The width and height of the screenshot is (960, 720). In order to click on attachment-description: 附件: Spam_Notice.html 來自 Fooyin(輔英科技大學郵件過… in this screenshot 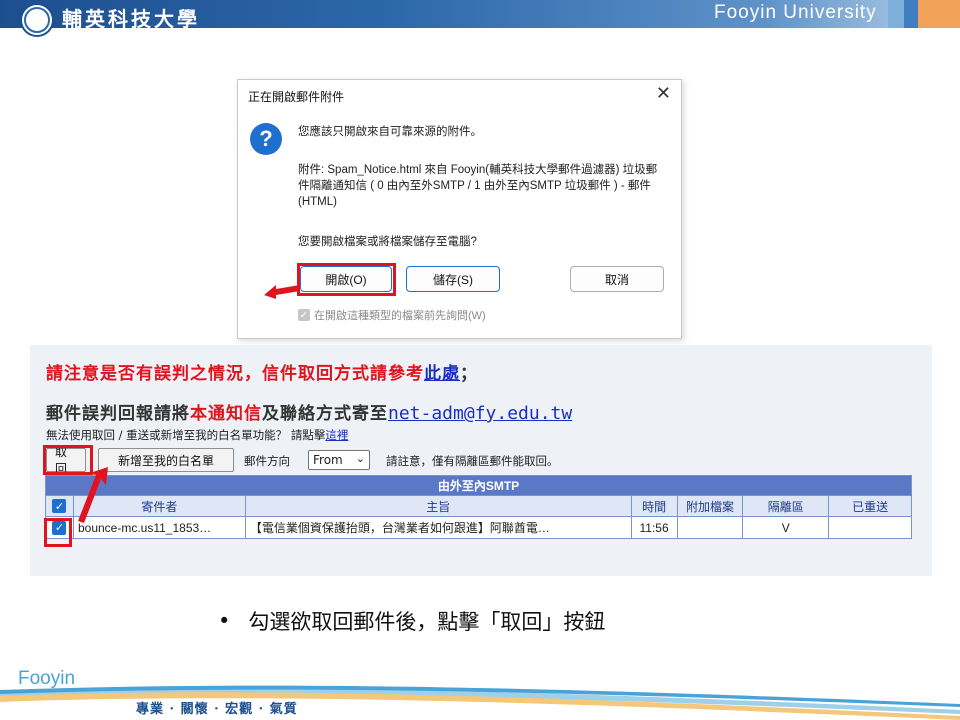, I will do `click(478, 186)`.